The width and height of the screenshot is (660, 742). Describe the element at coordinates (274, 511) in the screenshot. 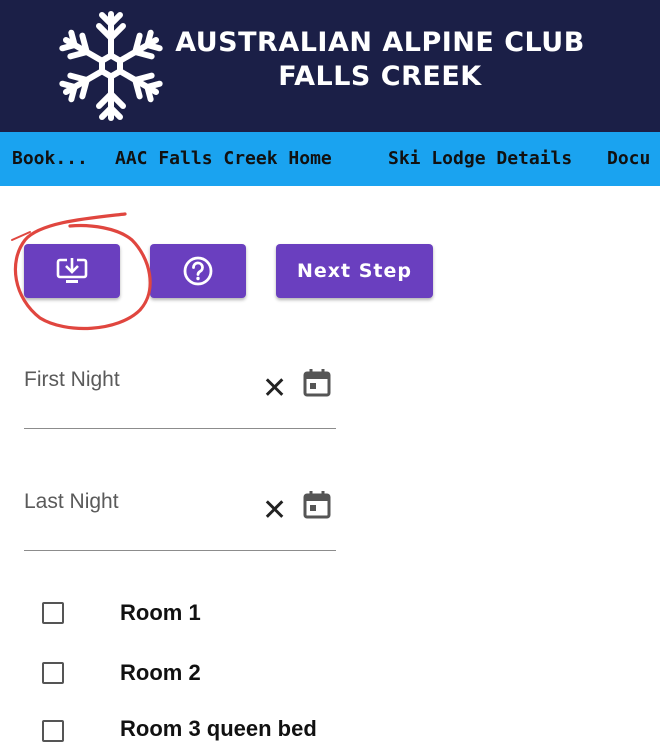

I see `last-night-clear-icon: ✕` at that location.